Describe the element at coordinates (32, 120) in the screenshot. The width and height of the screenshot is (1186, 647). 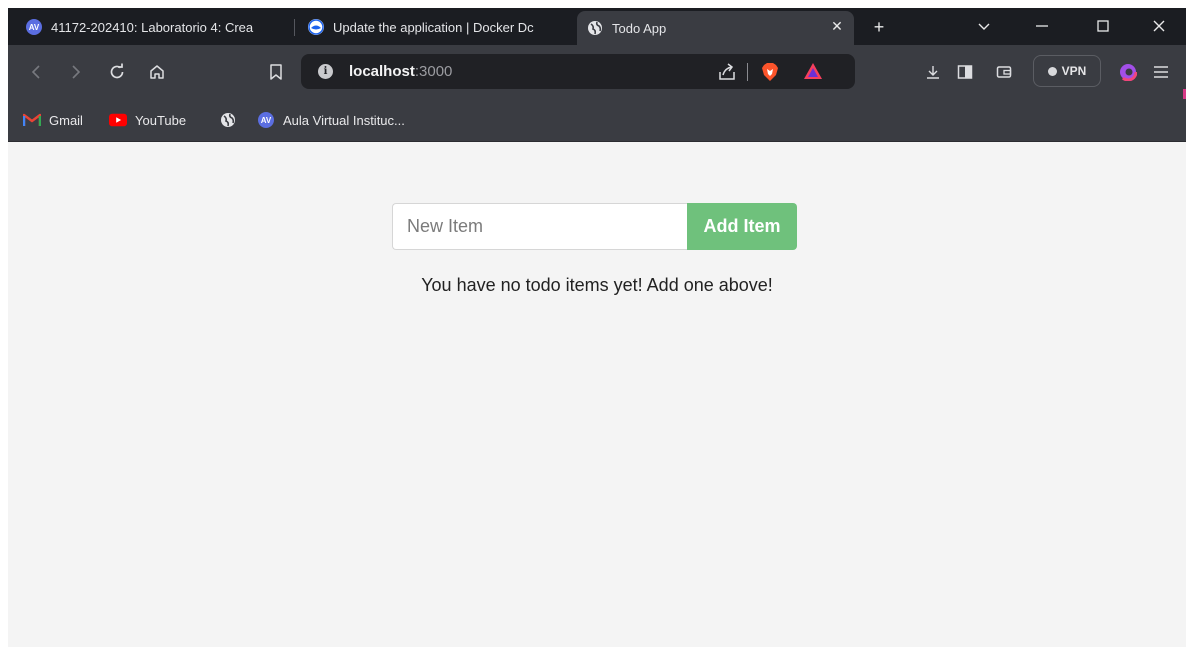
I see `gmail-icon` at that location.